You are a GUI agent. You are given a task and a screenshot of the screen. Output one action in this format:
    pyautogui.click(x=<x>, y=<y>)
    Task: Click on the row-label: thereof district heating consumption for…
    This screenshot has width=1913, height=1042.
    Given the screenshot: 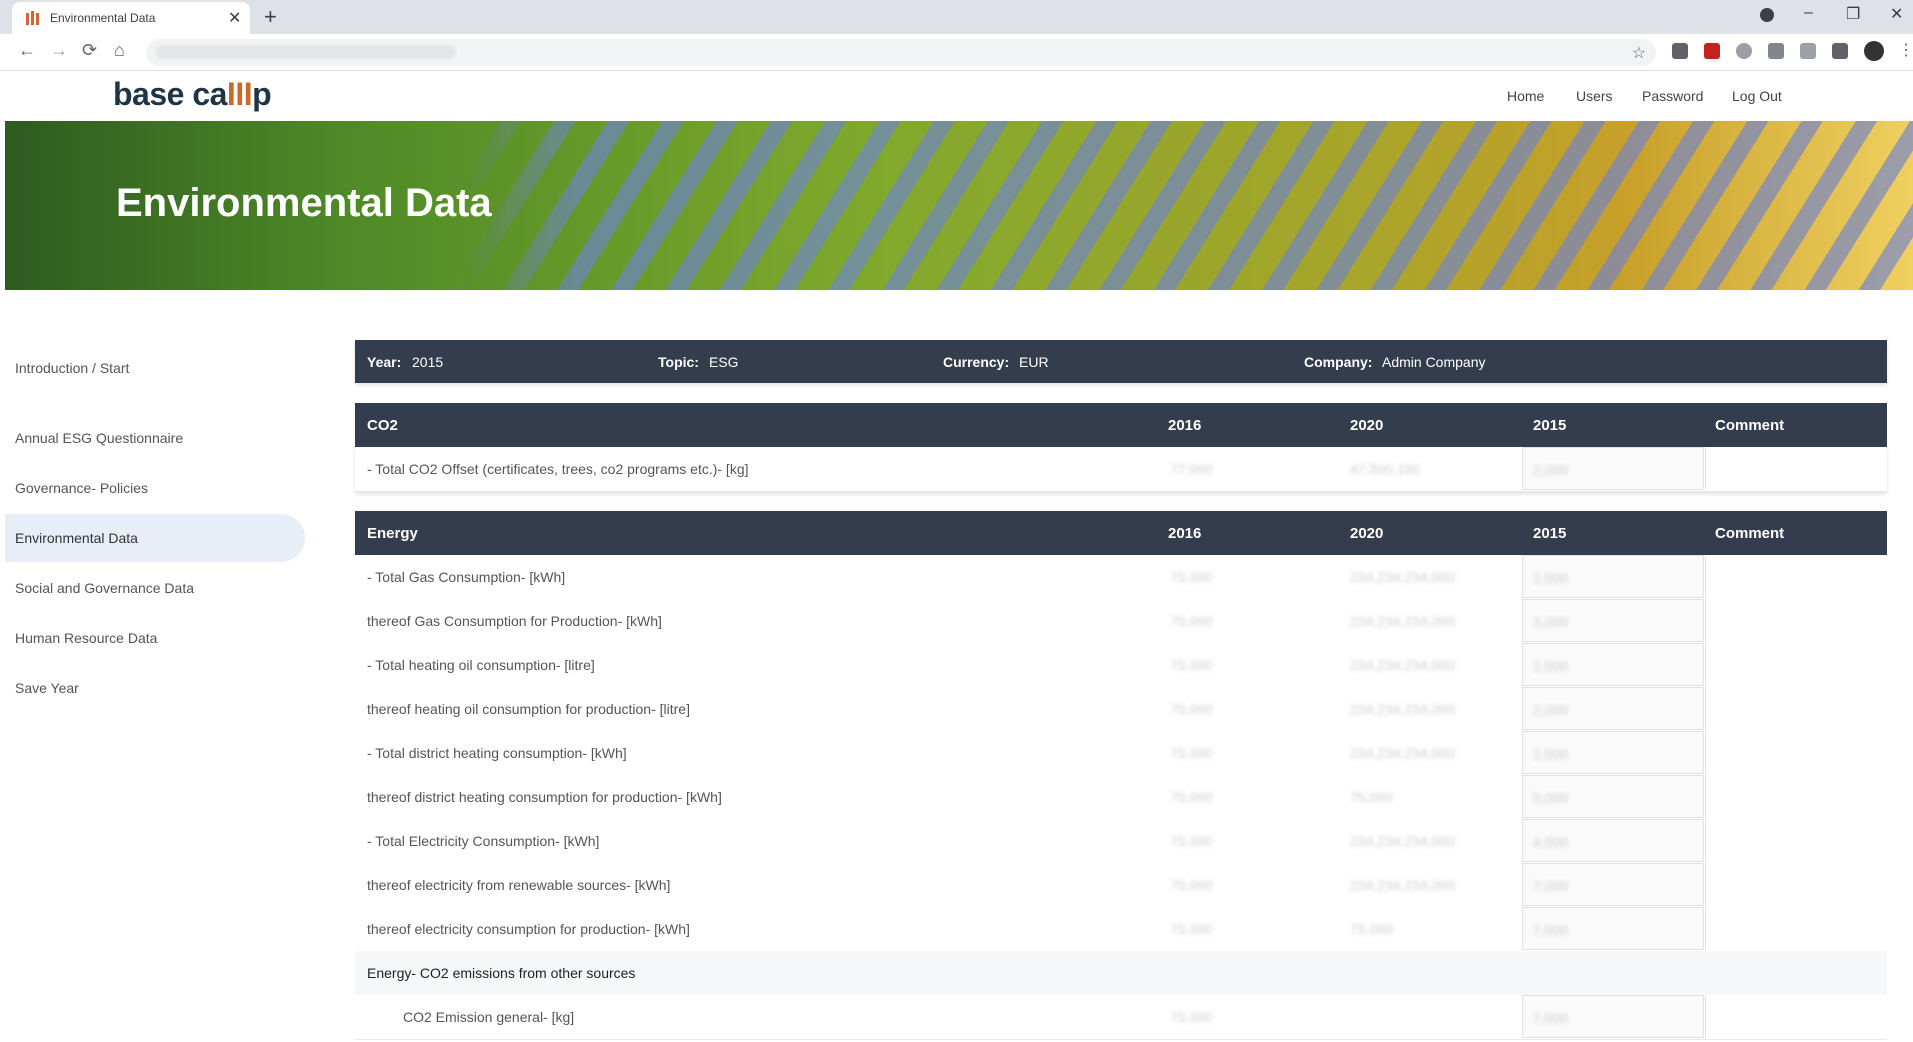 What is the action you would take?
    pyautogui.click(x=544, y=797)
    